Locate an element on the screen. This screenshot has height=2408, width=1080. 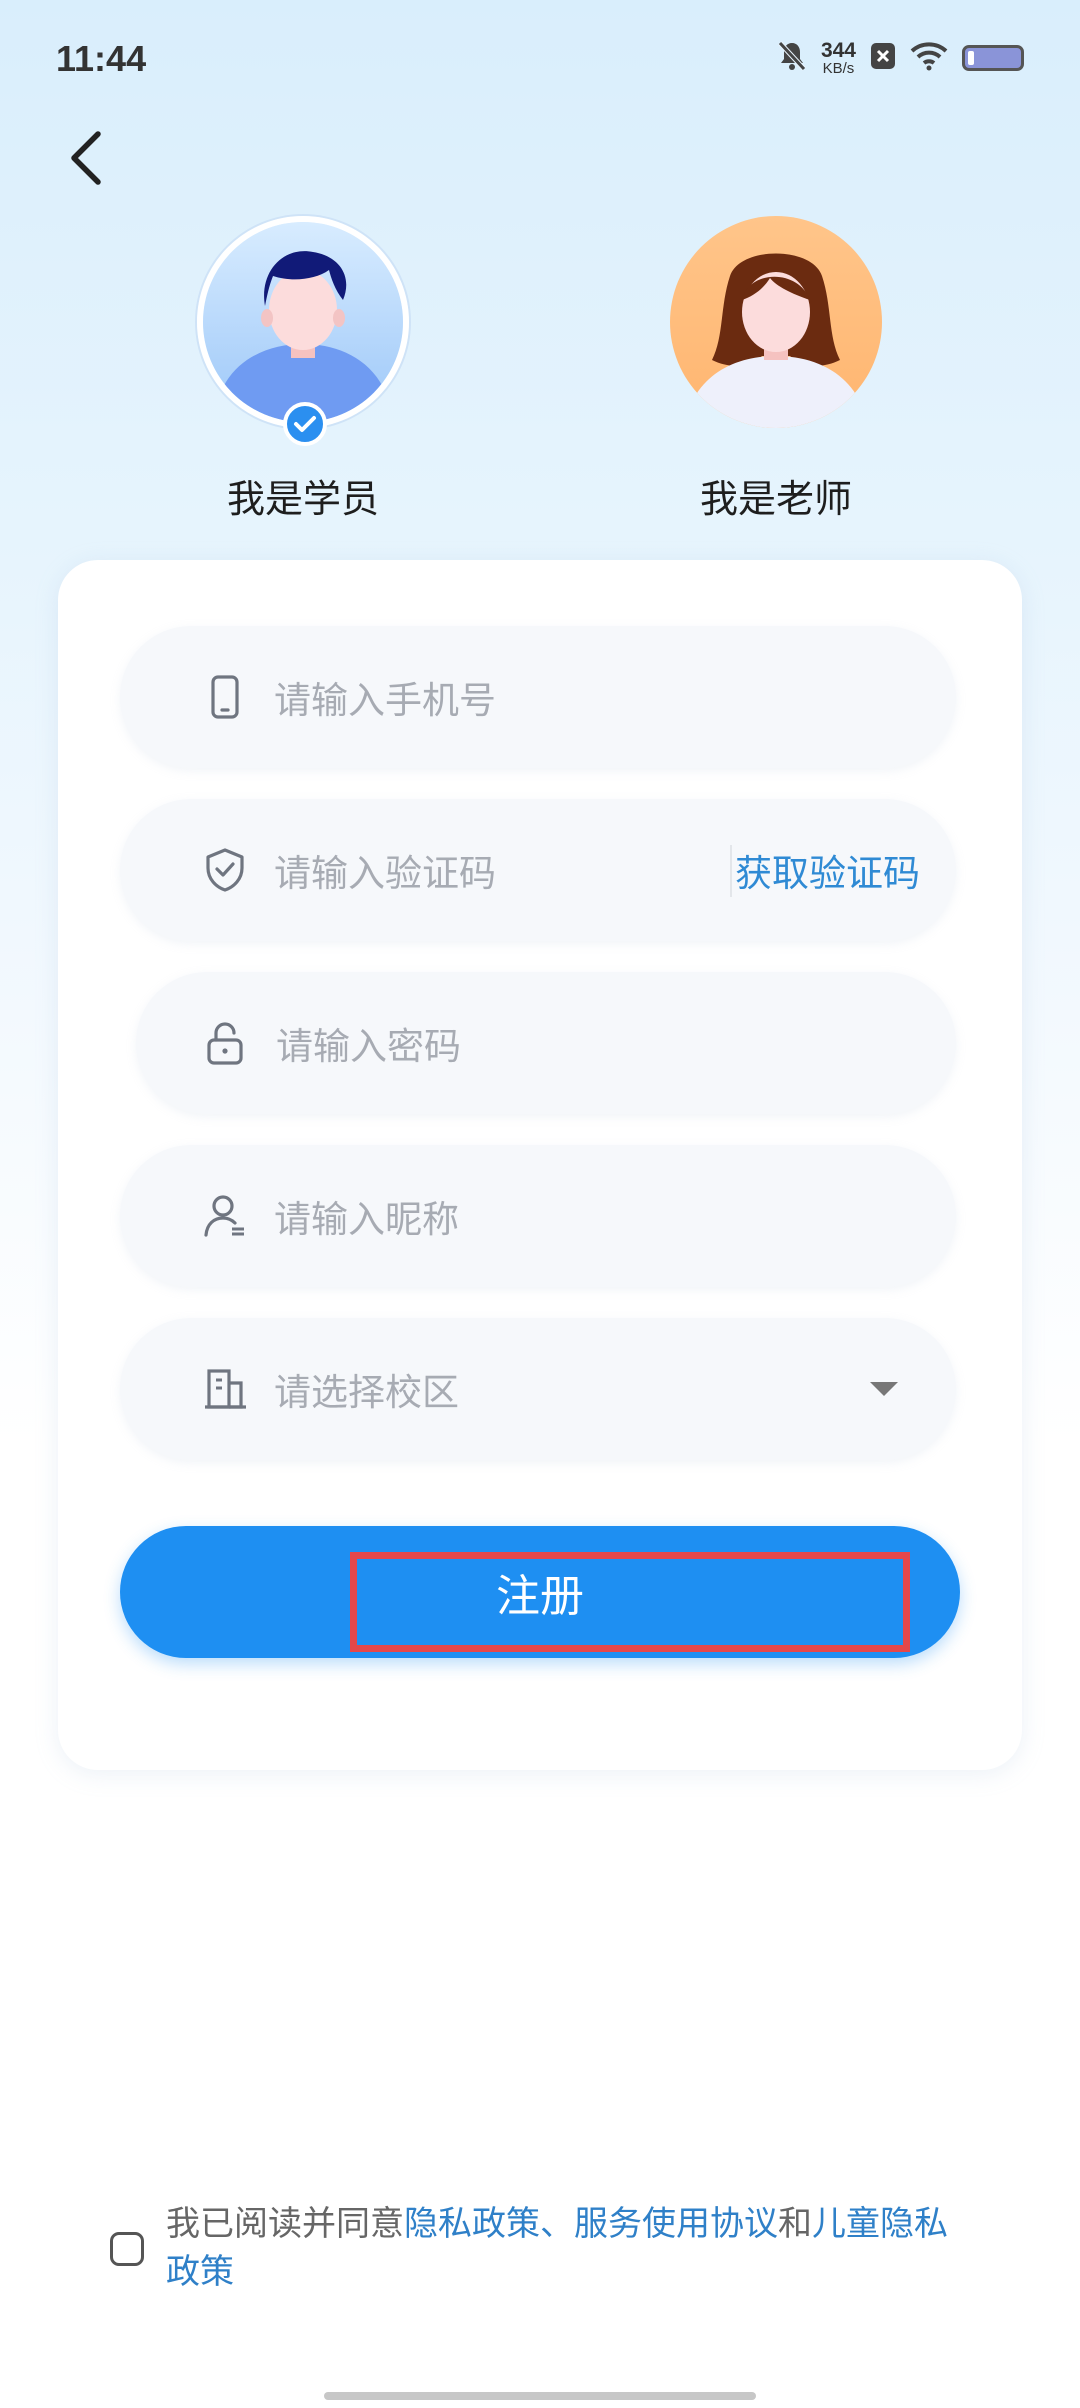
agreement-checkbox is located at coordinates (127, 2249).